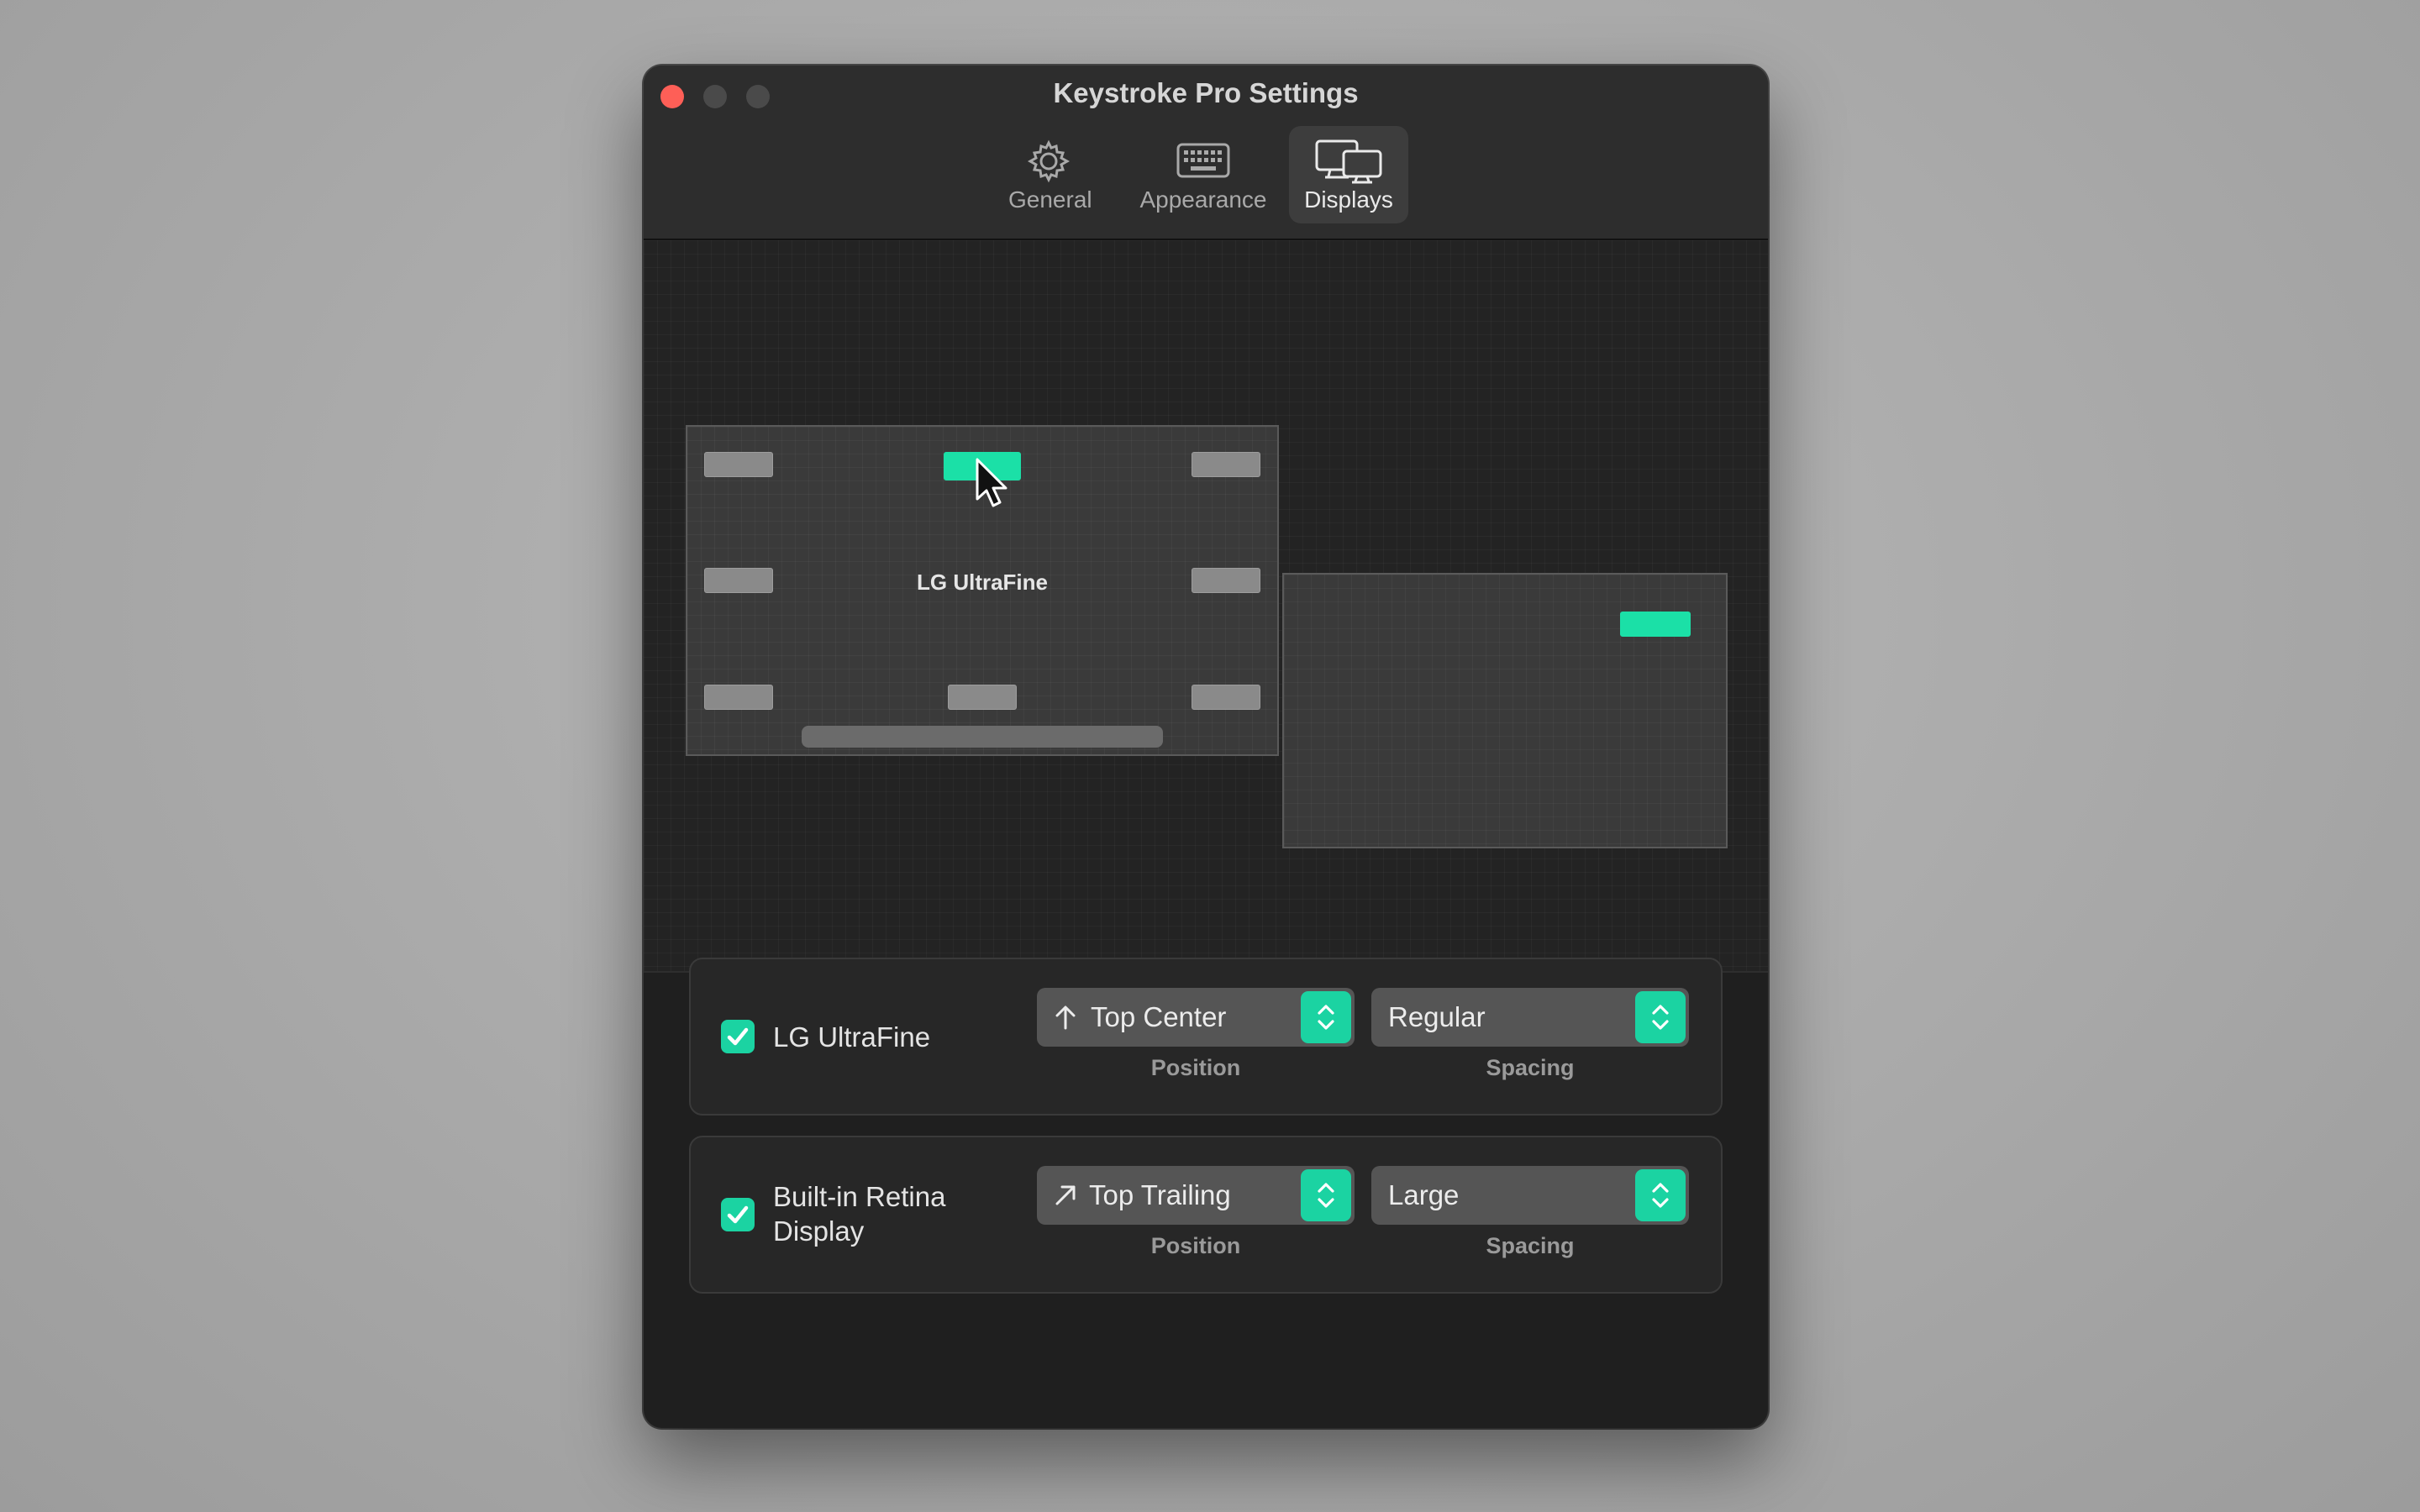 This screenshot has height=1512, width=2420. I want to click on position-popup: Top Center, so click(1196, 1017).